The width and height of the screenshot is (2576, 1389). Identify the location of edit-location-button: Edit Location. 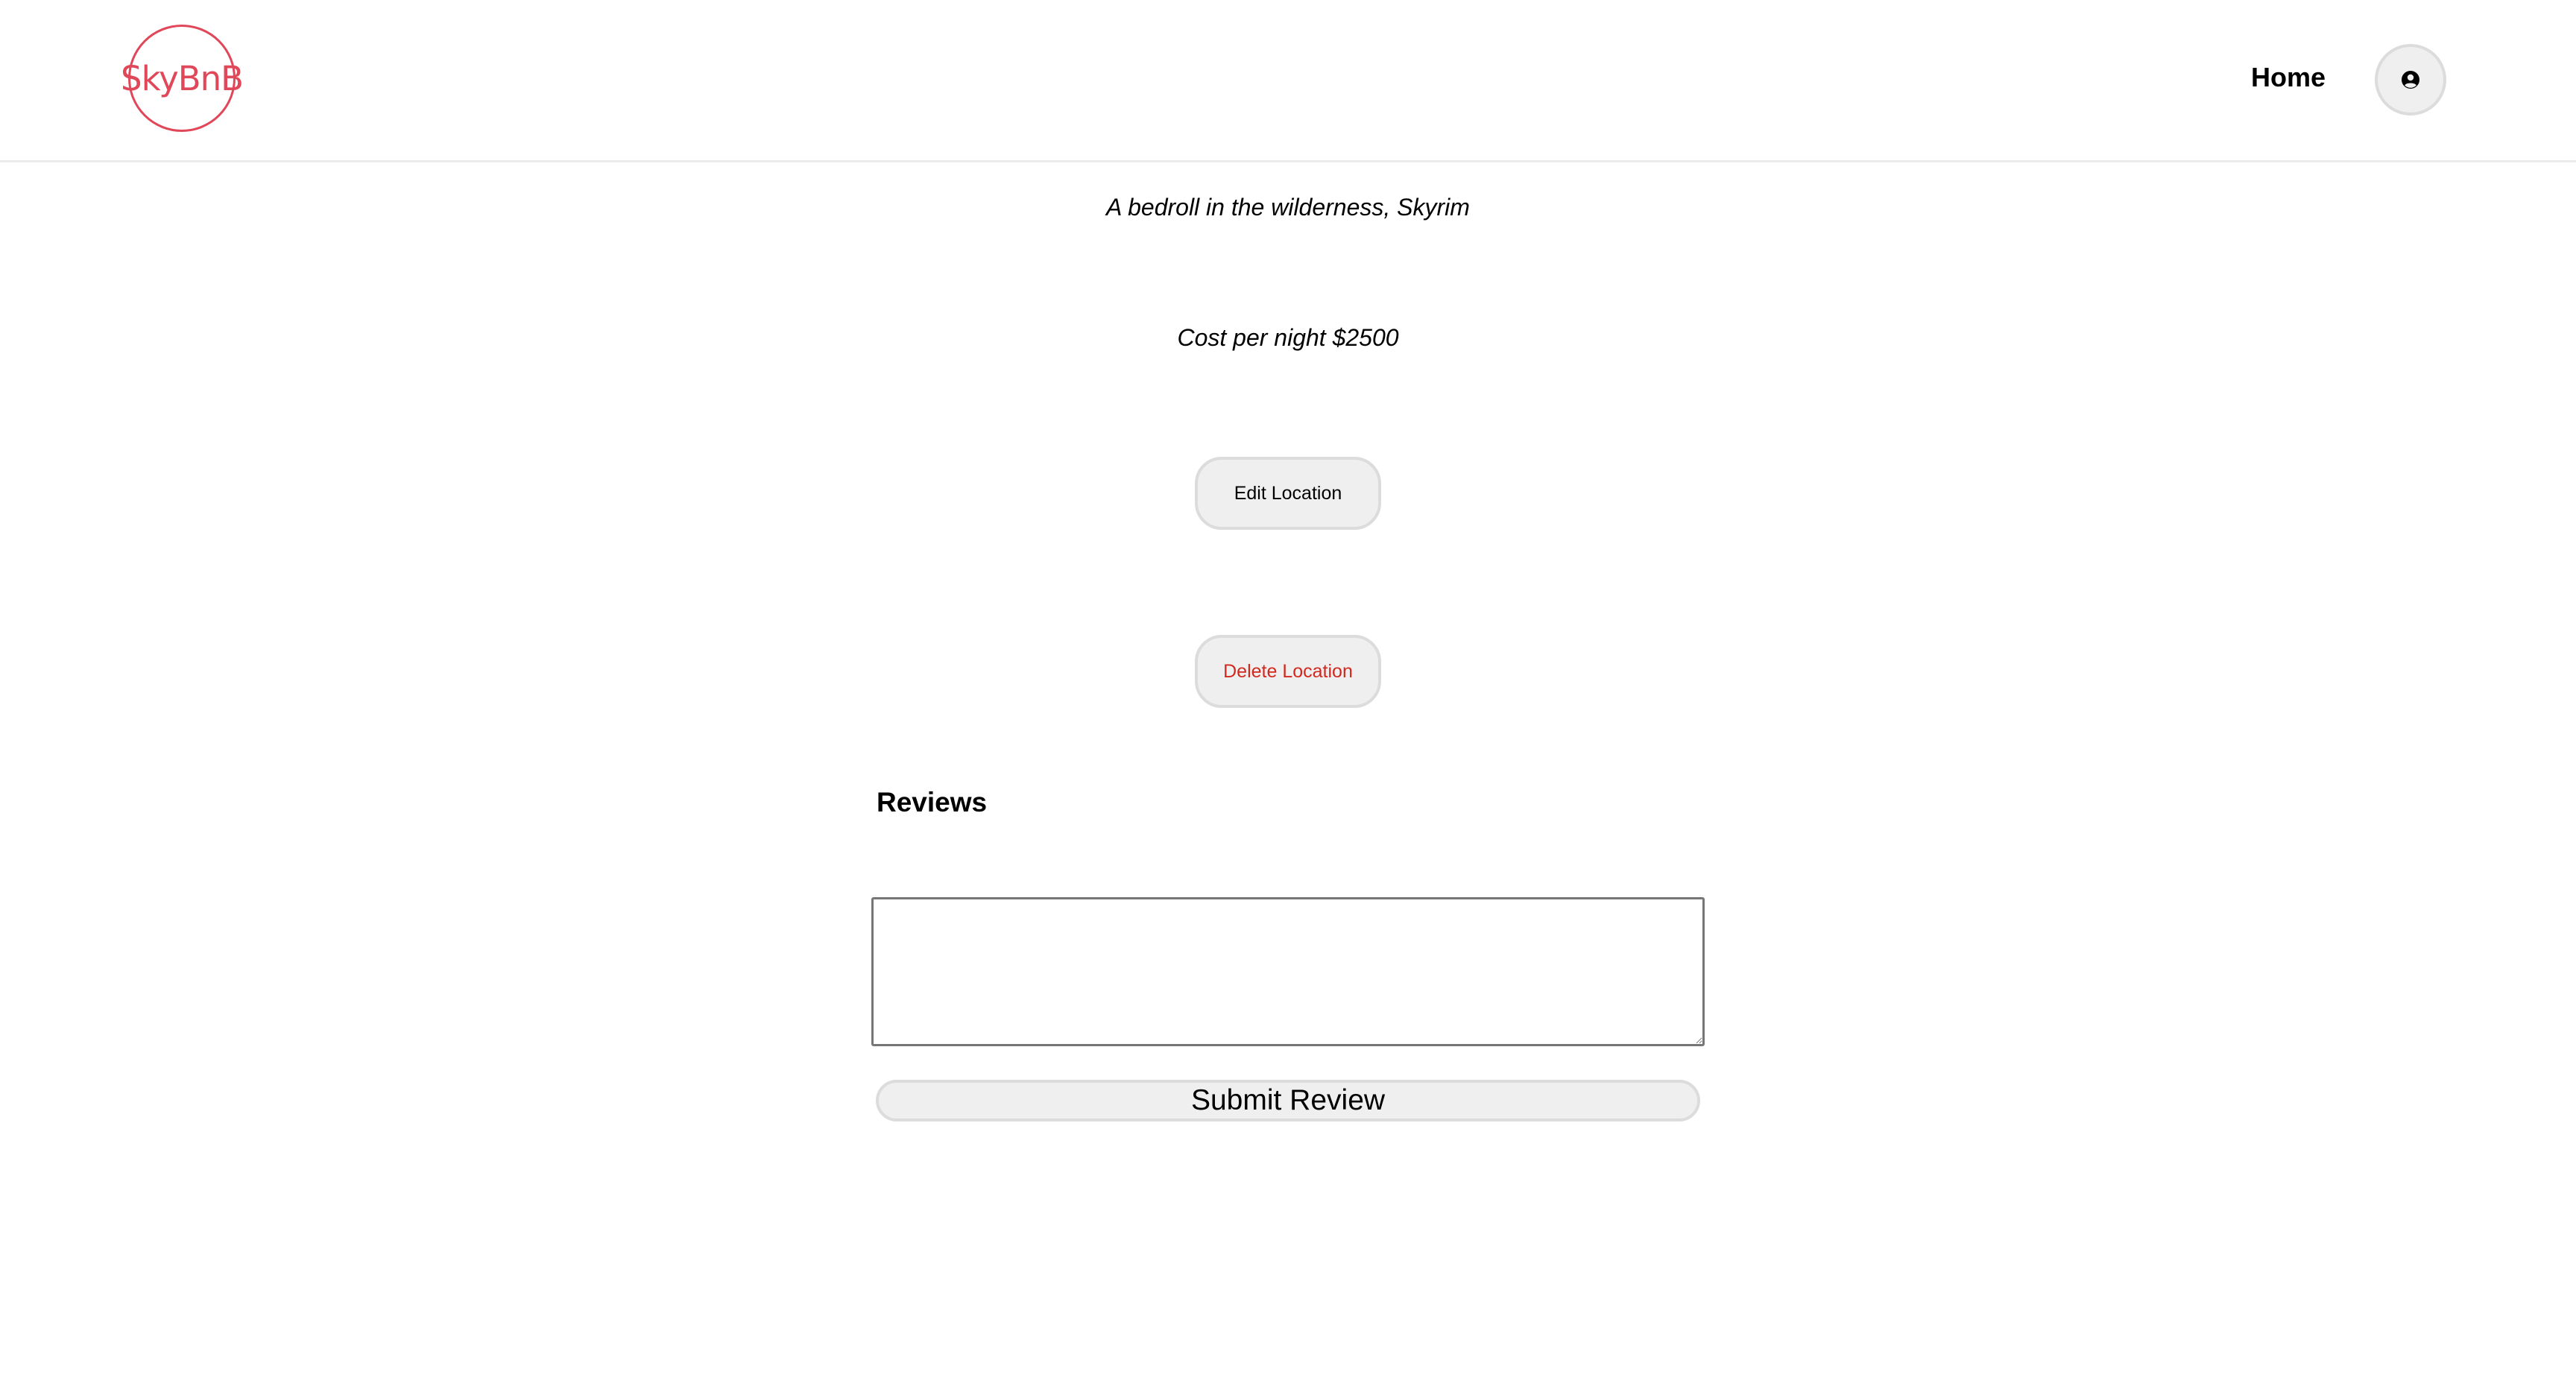
(1288, 493).